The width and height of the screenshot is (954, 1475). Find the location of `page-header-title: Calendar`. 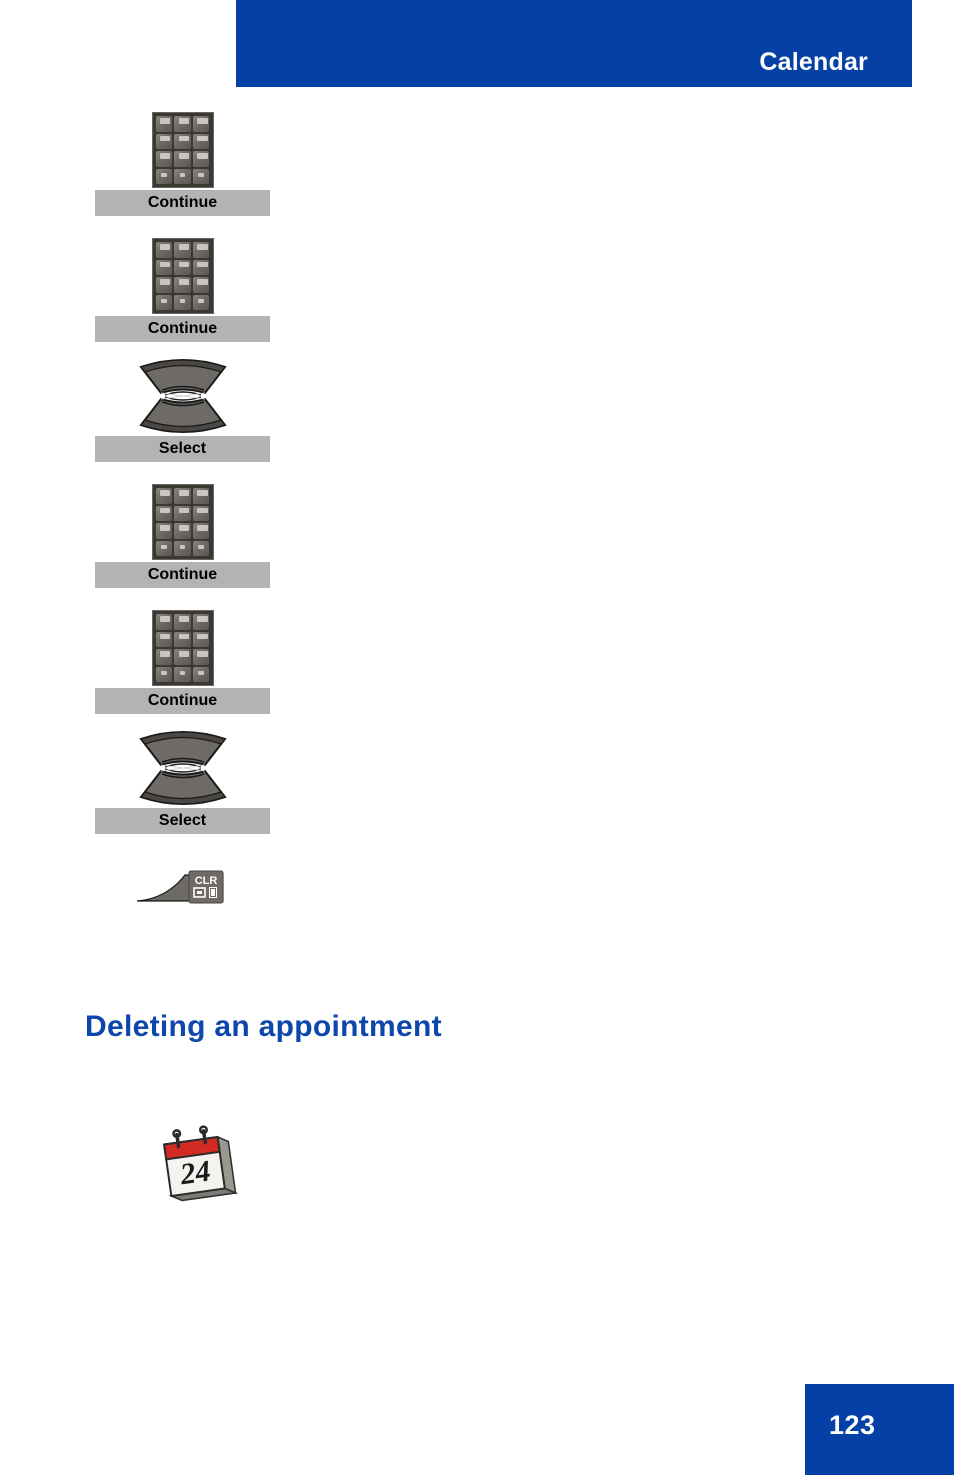

page-header-title: Calendar is located at coordinates (813, 62).